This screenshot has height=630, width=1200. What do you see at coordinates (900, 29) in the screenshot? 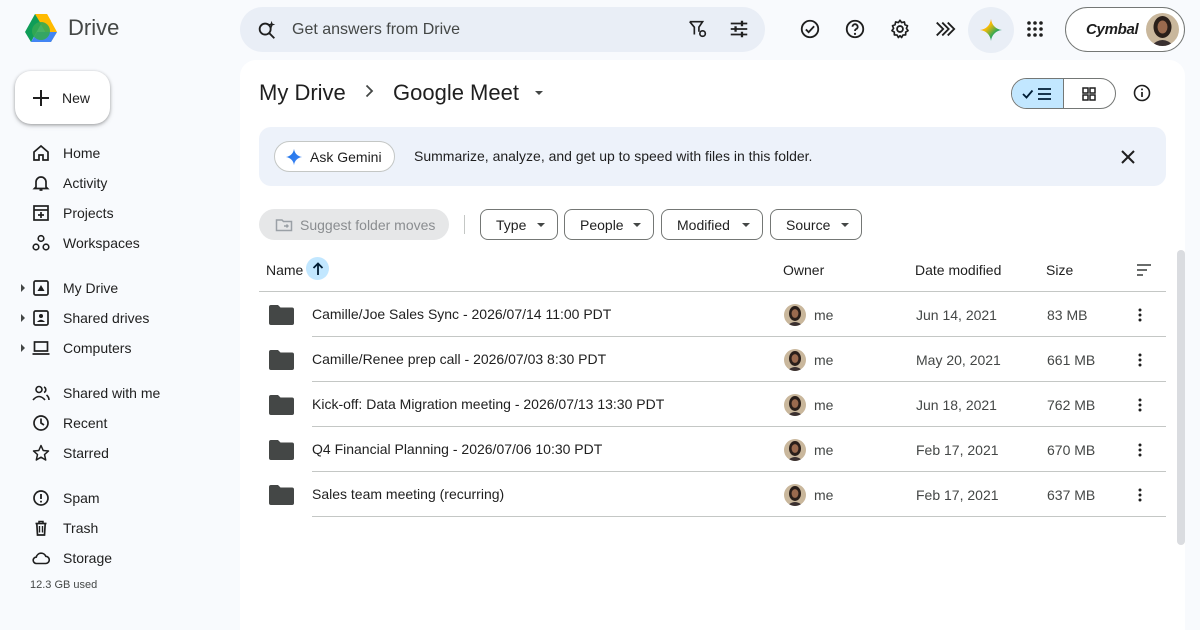
I see `settings-gear-icon` at bounding box center [900, 29].